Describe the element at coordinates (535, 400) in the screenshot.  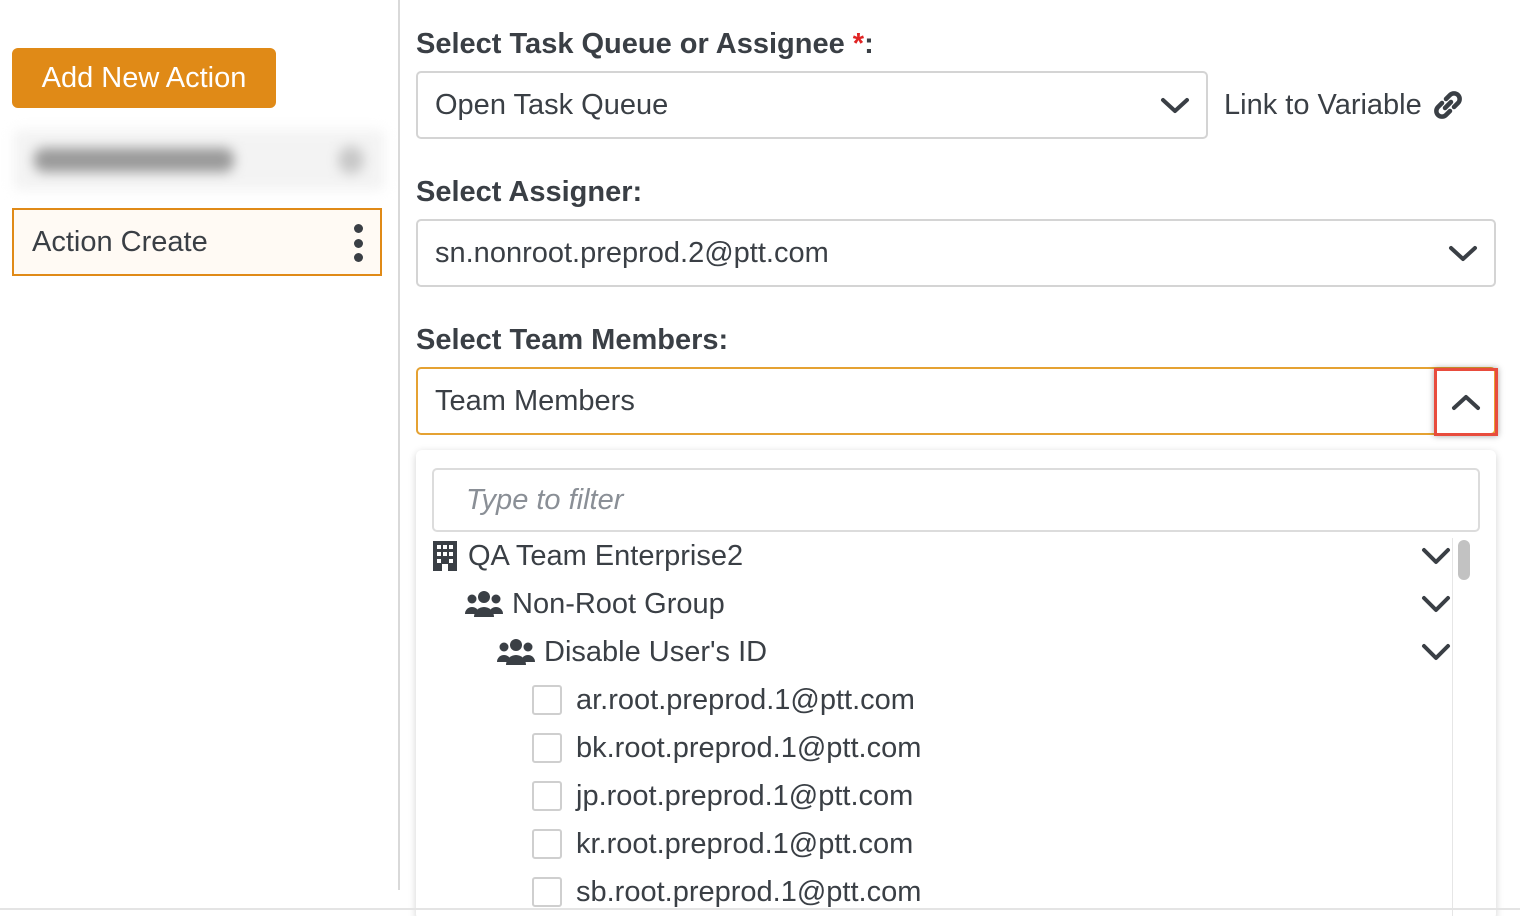
I see `team-members-value: Team Members` at that location.